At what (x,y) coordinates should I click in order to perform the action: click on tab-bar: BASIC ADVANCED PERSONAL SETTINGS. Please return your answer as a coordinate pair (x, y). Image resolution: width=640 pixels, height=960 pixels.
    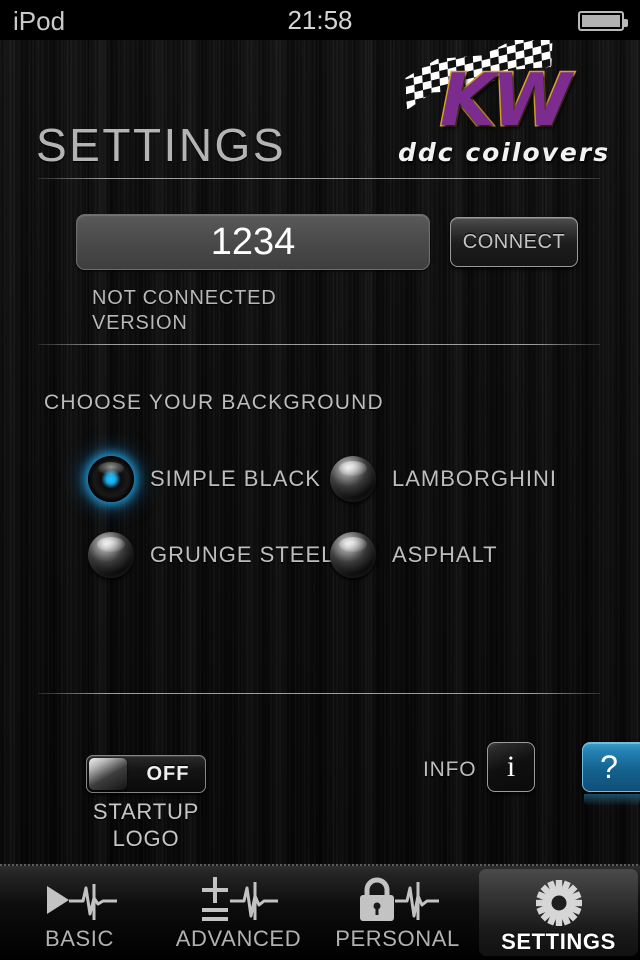
    Looking at the image, I should click on (320, 912).